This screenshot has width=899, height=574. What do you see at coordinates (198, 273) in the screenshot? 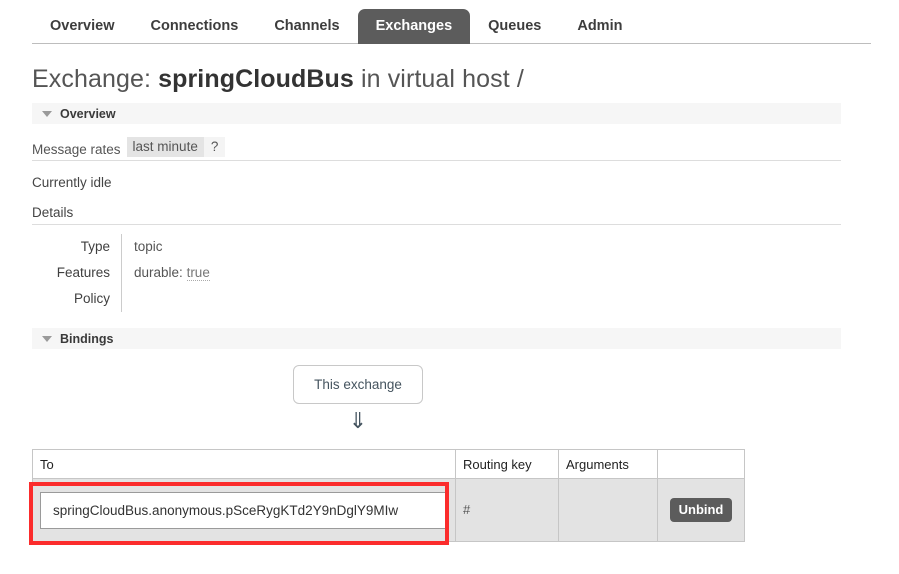
I see `features-durable-value: true` at bounding box center [198, 273].